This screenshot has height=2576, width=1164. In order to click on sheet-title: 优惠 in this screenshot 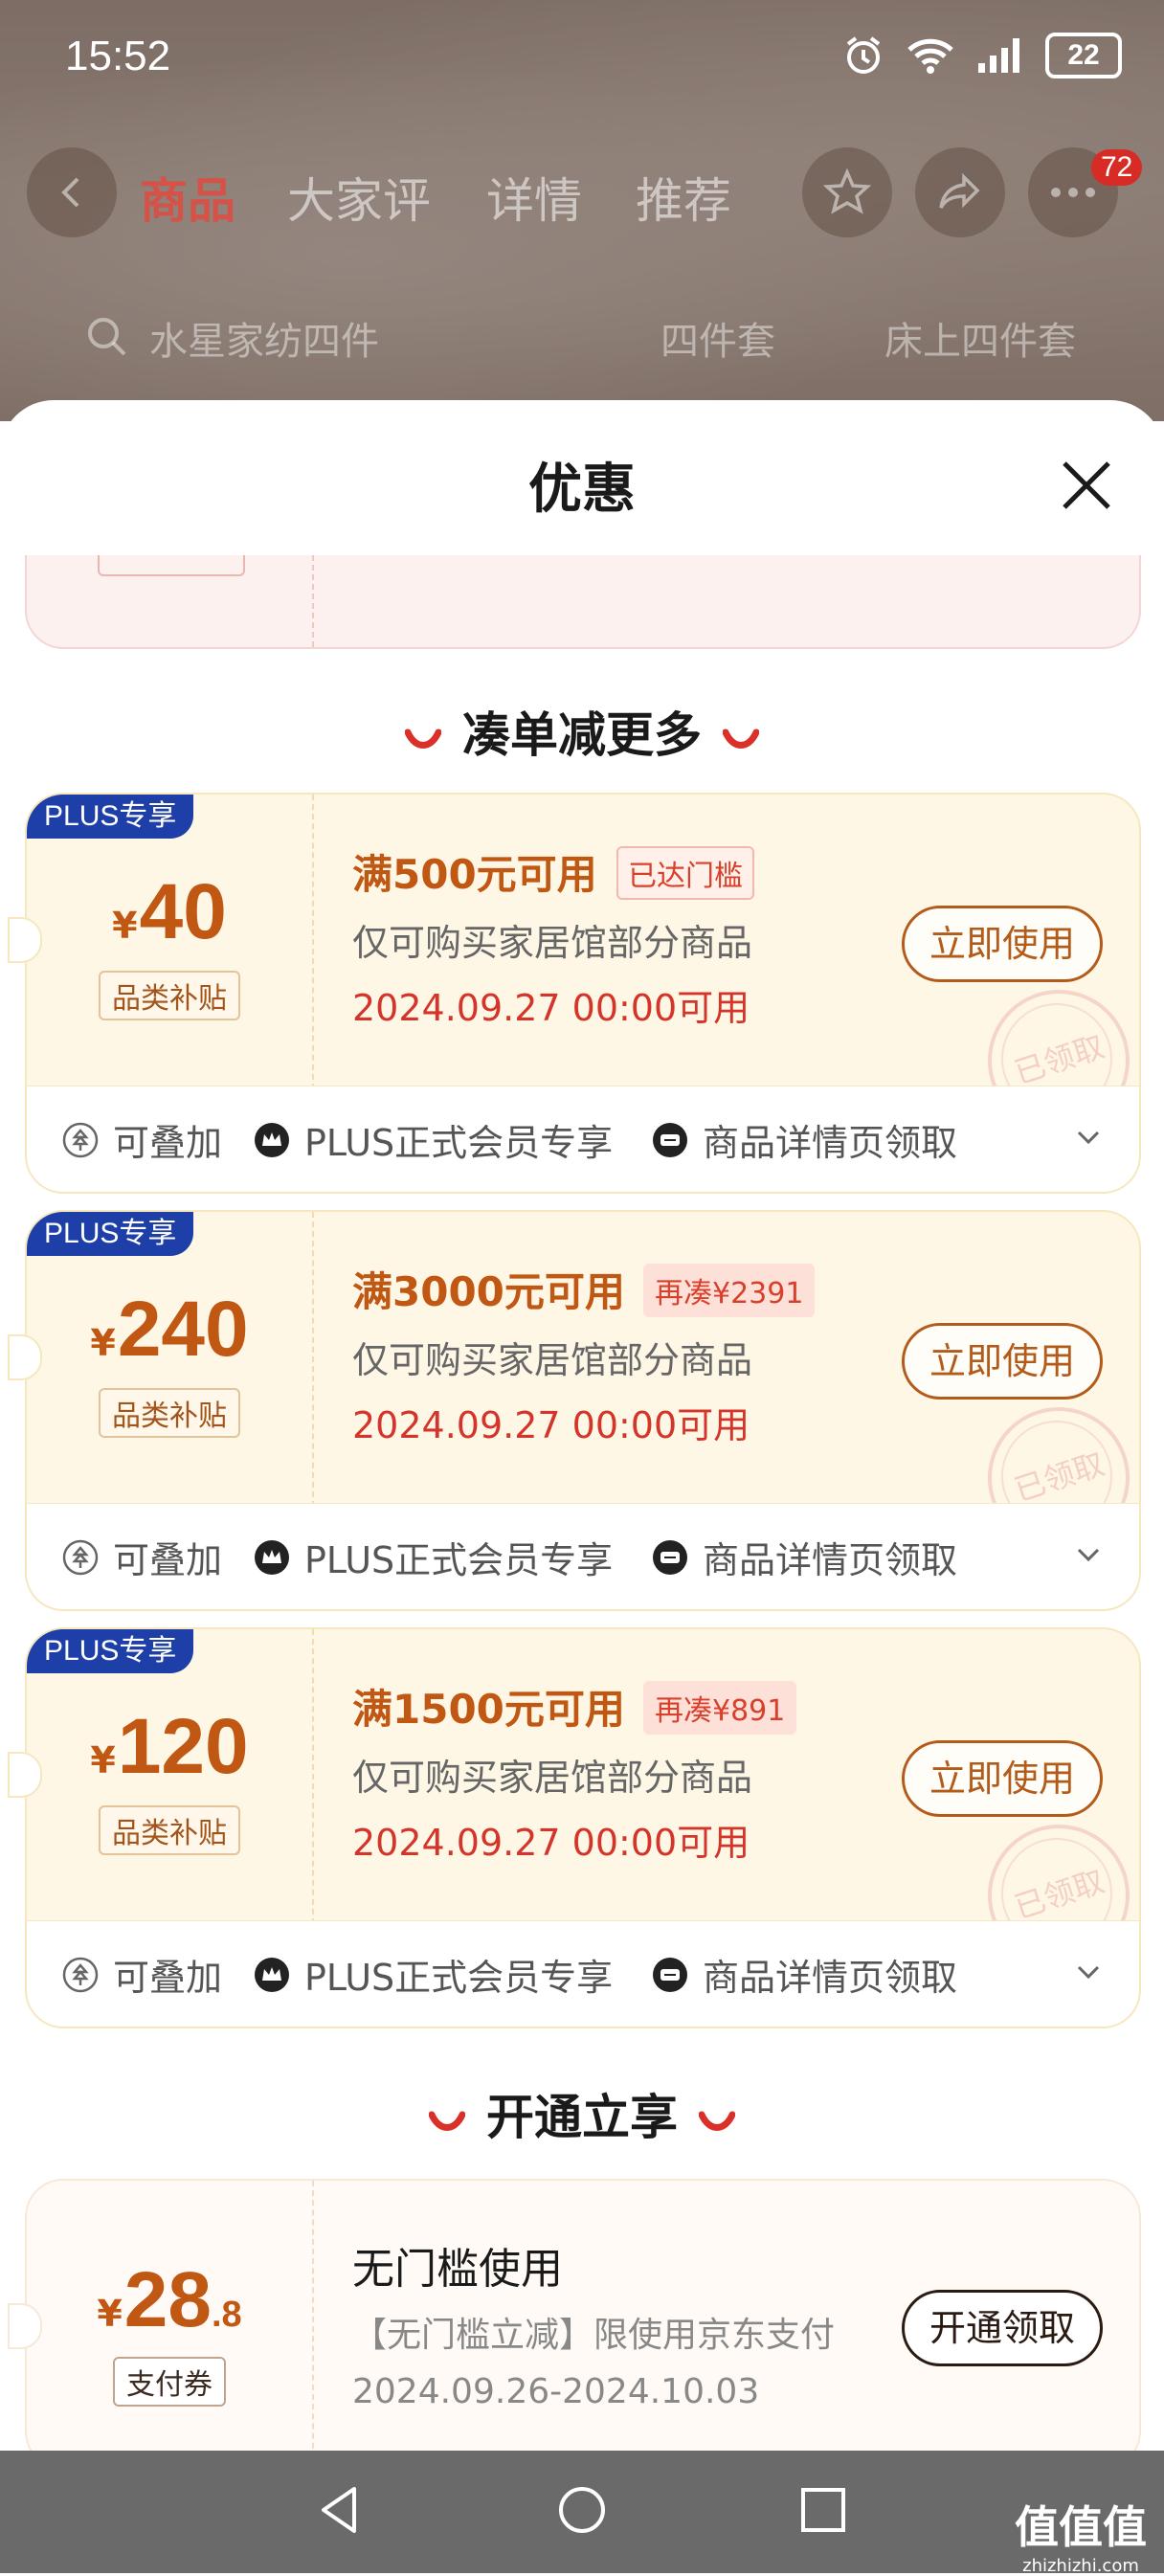, I will do `click(582, 490)`.